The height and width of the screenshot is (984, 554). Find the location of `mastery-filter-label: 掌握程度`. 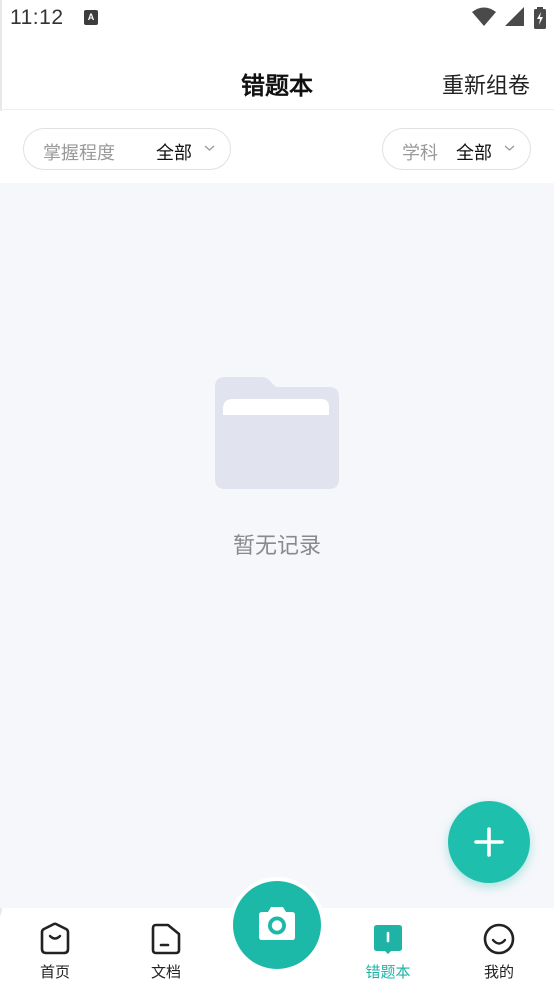

mastery-filter-label: 掌握程度 is located at coordinates (79, 153).